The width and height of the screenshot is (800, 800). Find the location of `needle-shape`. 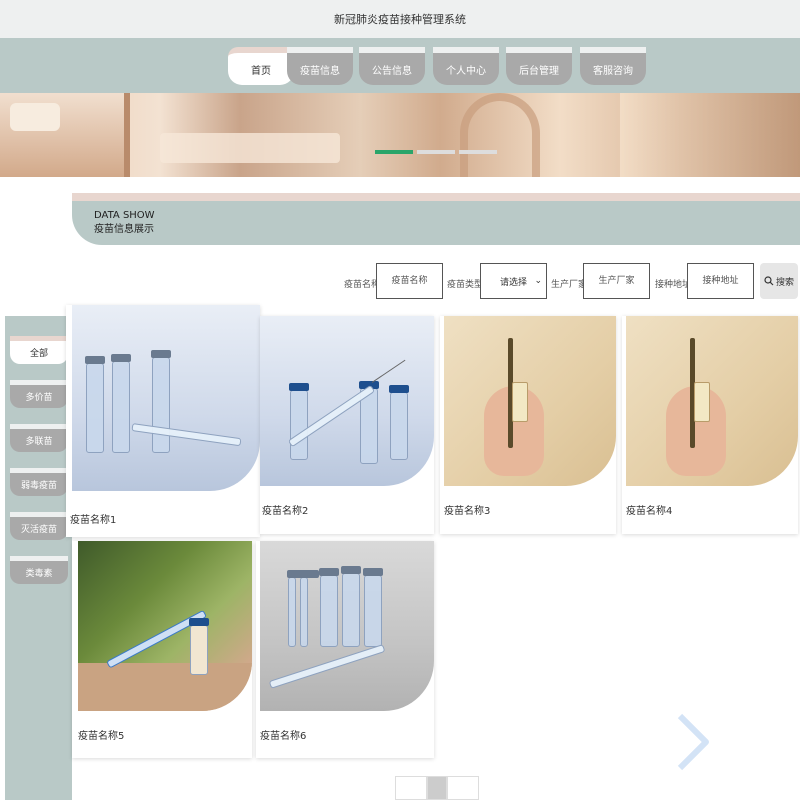

needle-shape is located at coordinates (388, 371).